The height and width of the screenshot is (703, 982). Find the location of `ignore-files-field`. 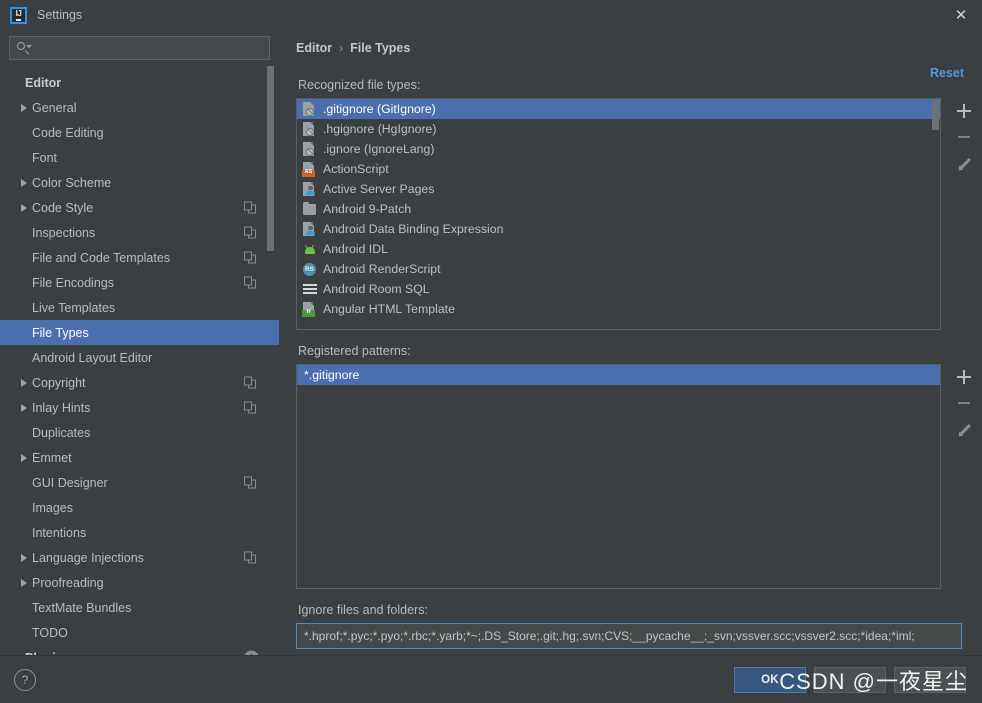

ignore-files-field is located at coordinates (629, 636).